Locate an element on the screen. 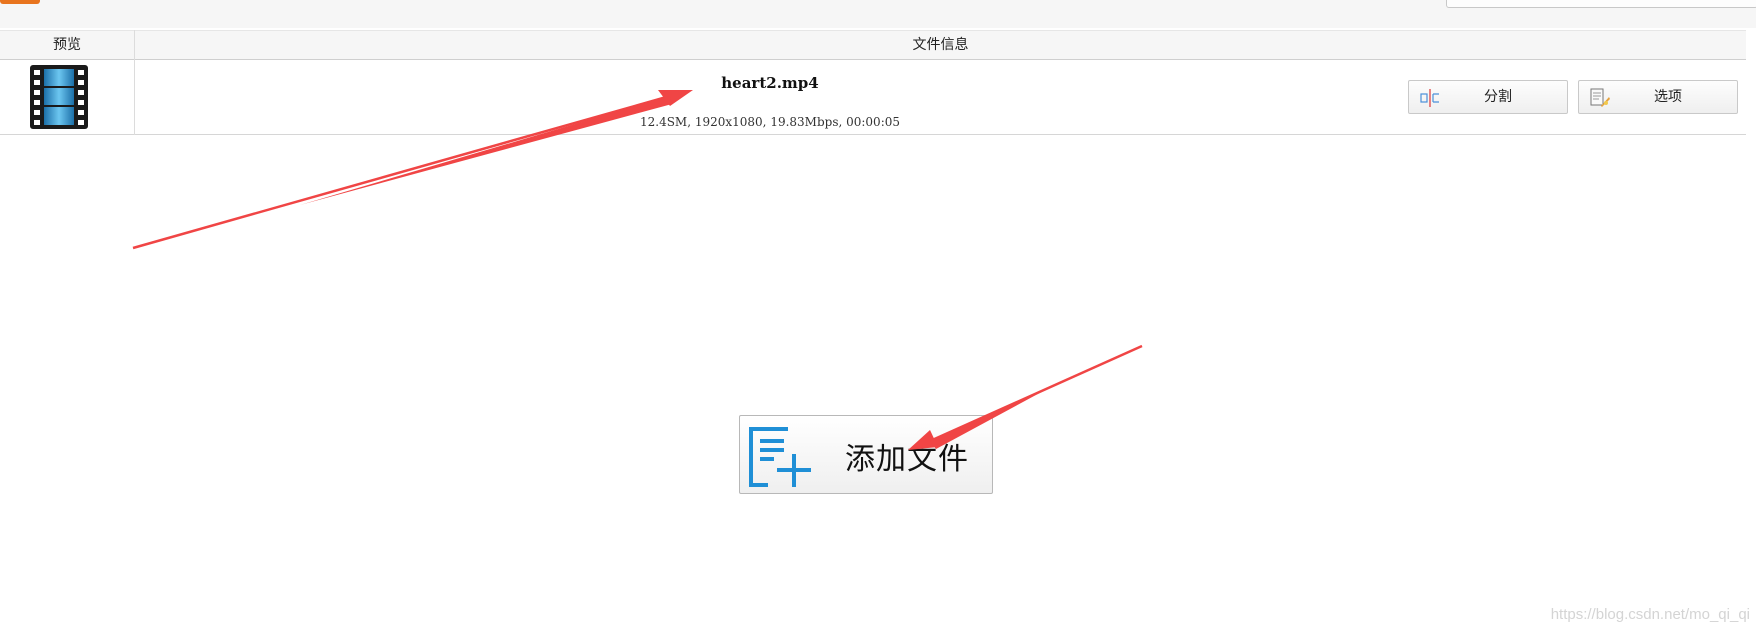 The width and height of the screenshot is (1756, 636). top-toolbar is located at coordinates (878, 14).